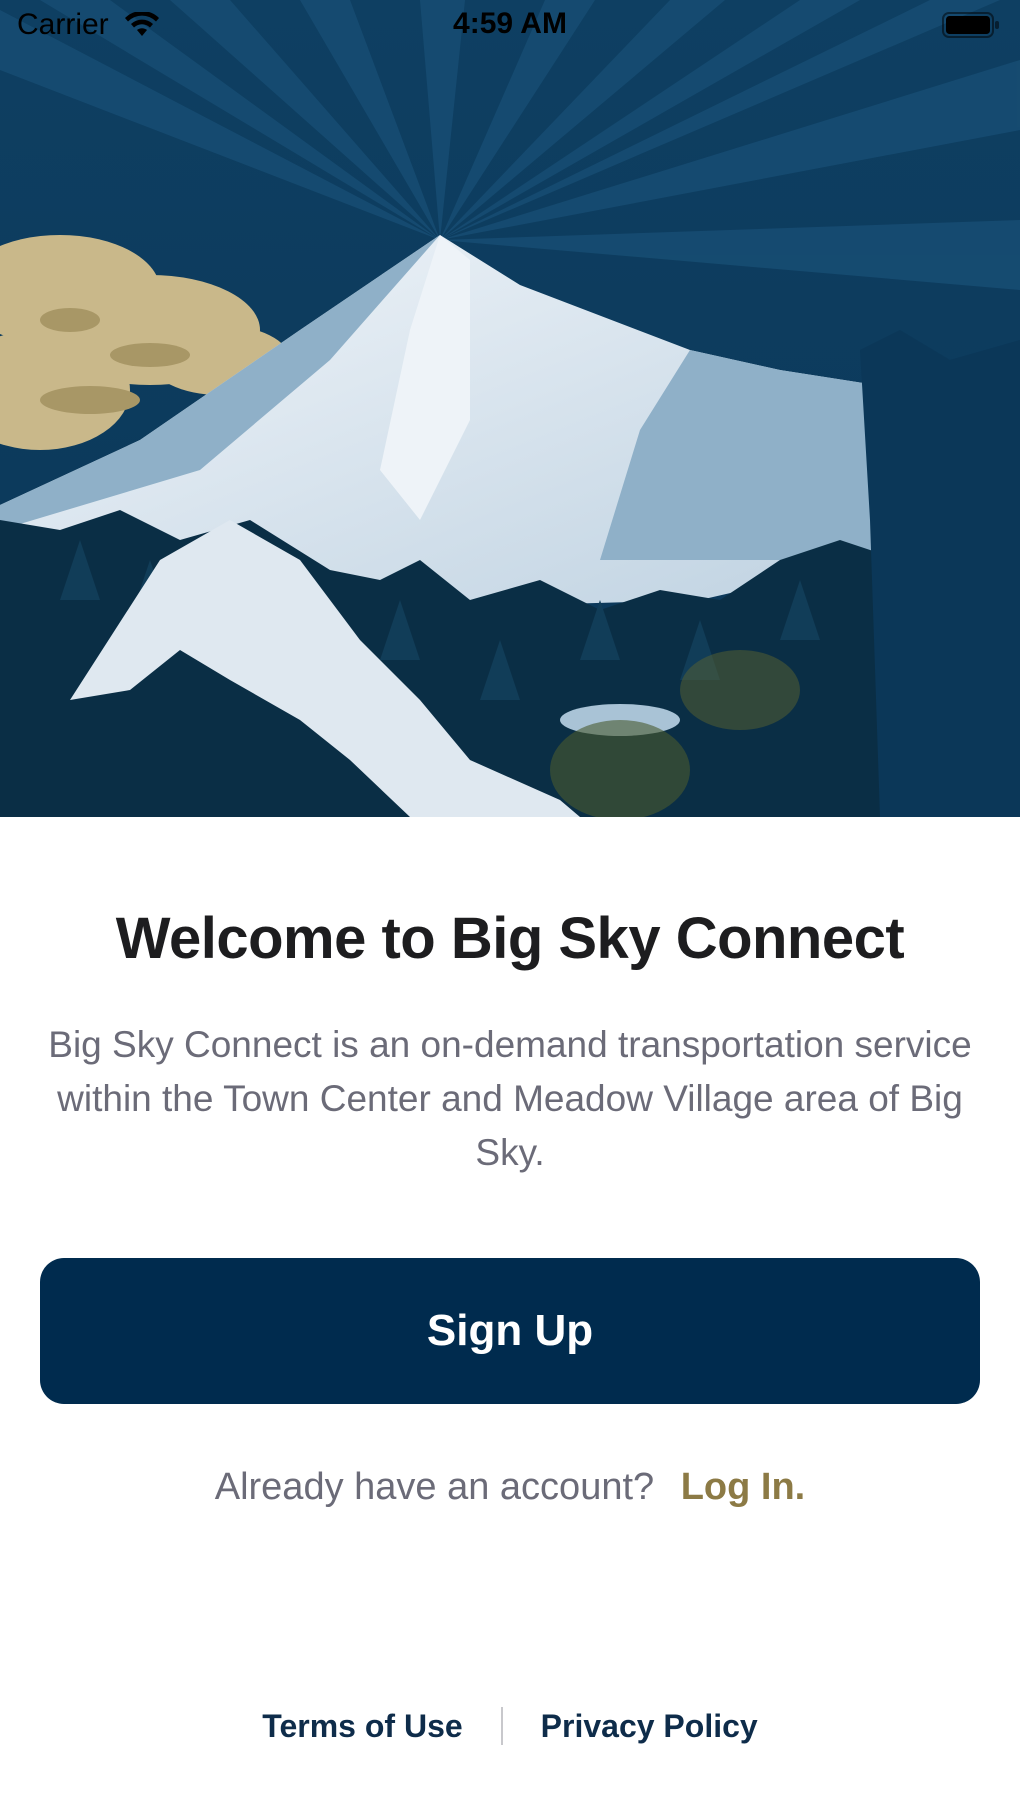 The width and height of the screenshot is (1020, 1813). I want to click on login-row: Already have an account? Log In., so click(510, 1487).